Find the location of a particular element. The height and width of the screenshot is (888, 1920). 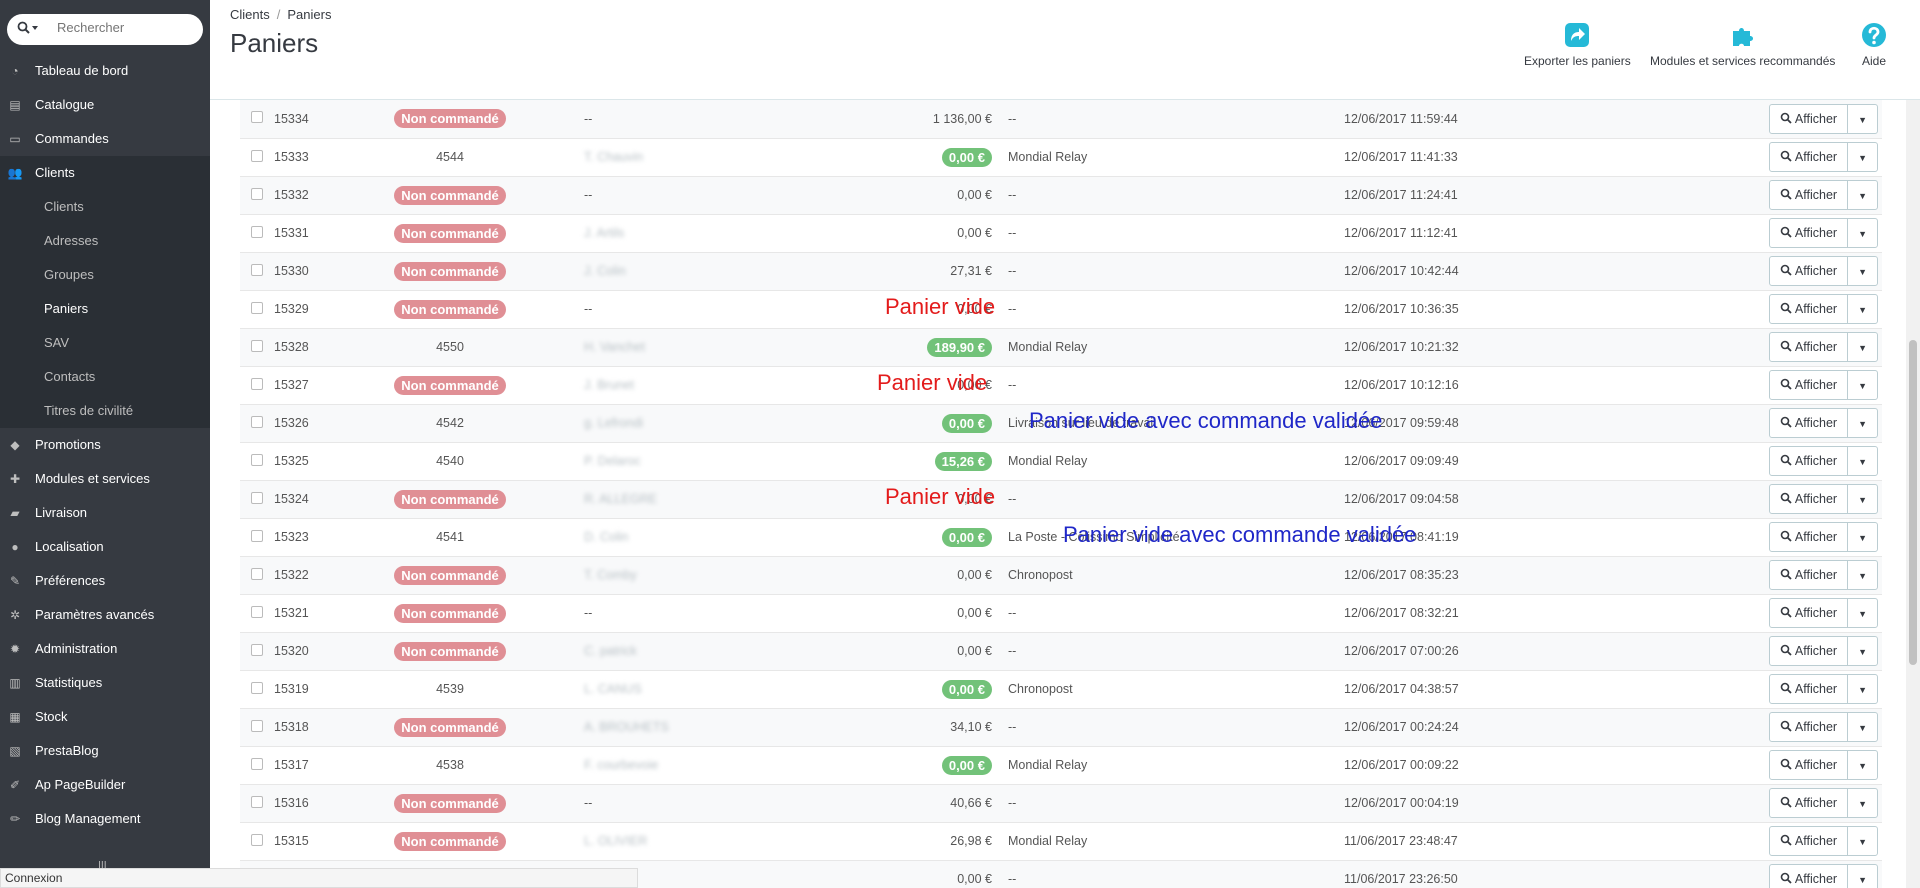

sidebar-item-localisation: ● Localisation is located at coordinates (105, 547).